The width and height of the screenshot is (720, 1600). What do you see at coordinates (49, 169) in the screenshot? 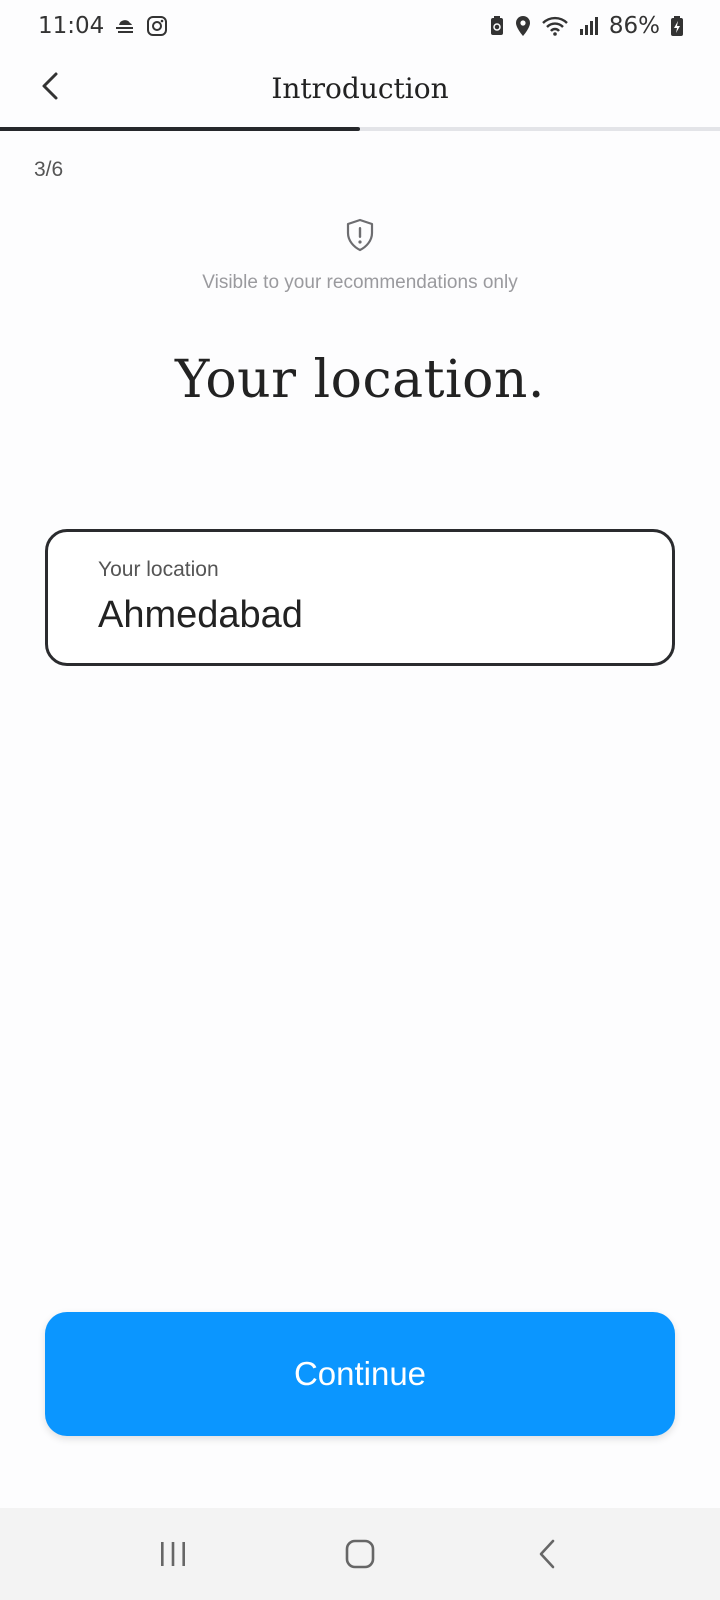
I see `step-counter: 3/6` at bounding box center [49, 169].